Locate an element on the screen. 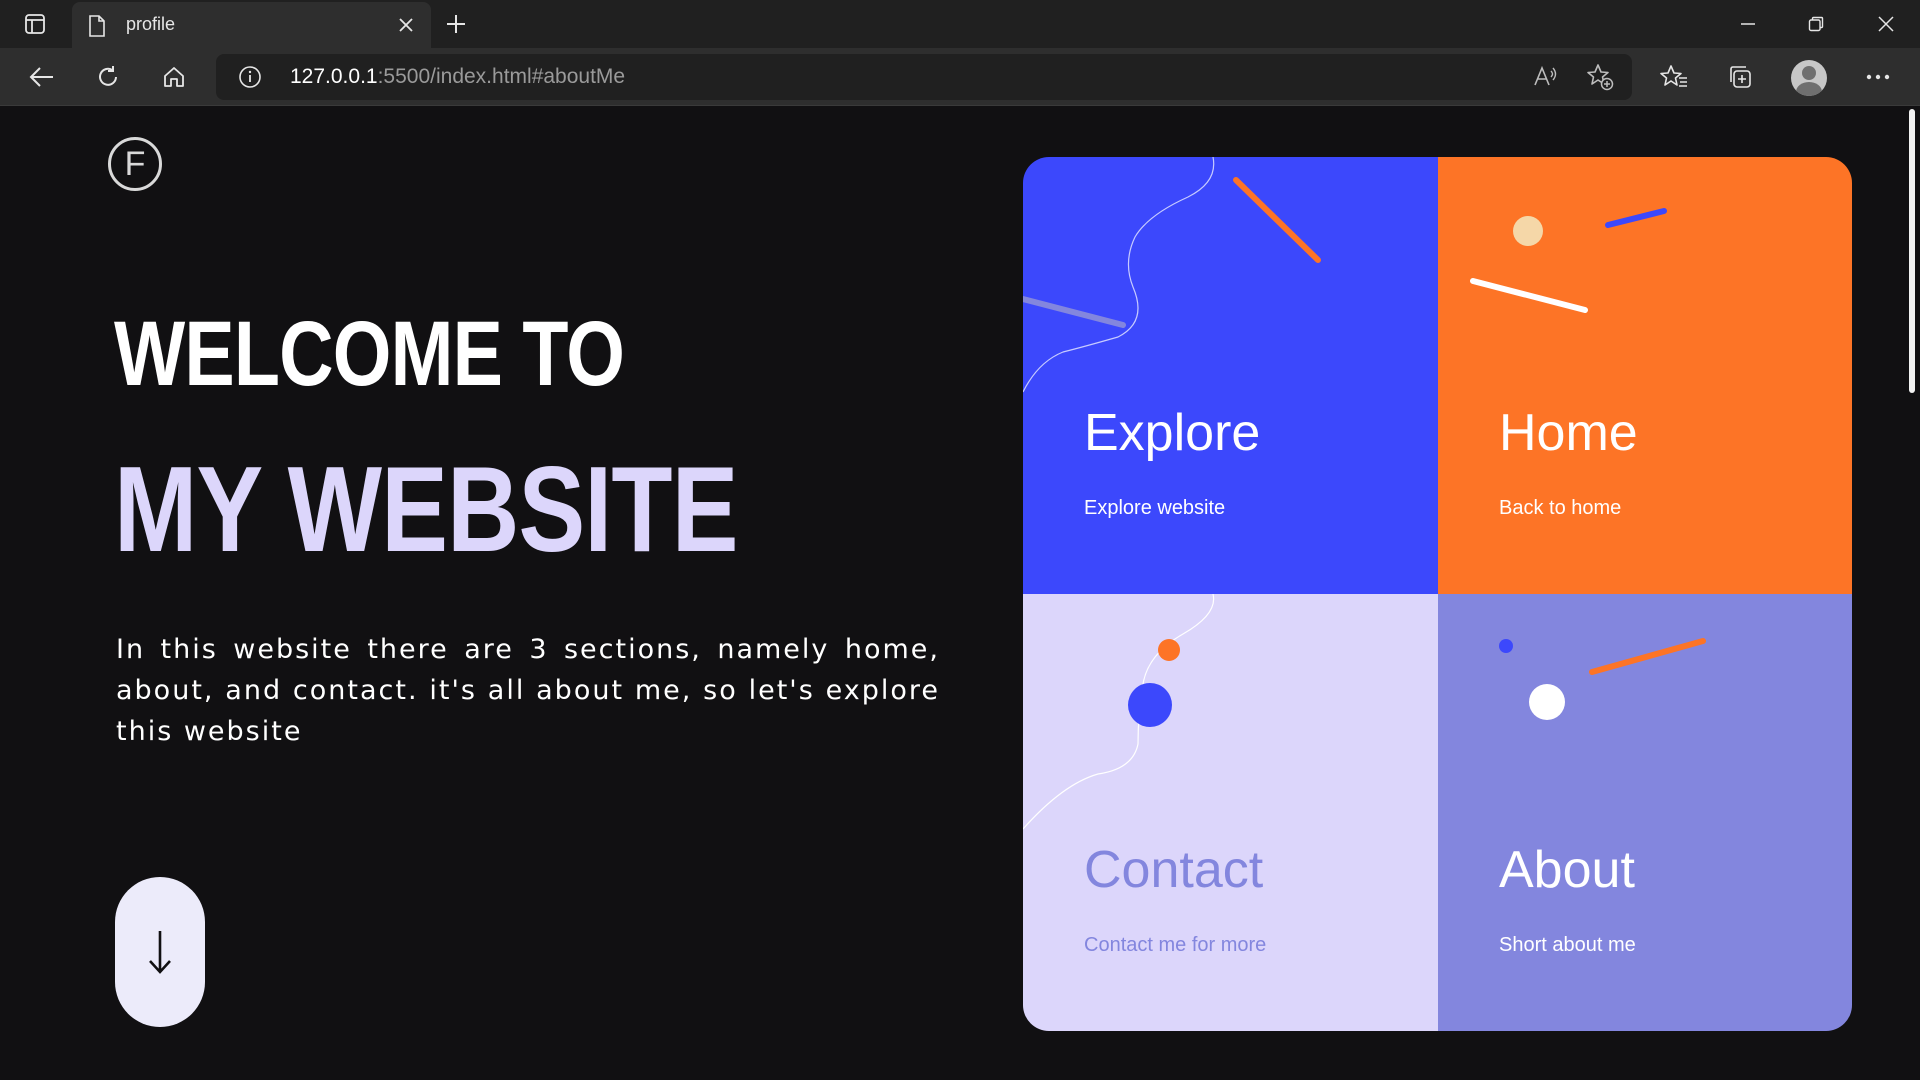 Image resolution: width=1920 pixels, height=1080 pixels. close-tab-button is located at coordinates (406, 25).